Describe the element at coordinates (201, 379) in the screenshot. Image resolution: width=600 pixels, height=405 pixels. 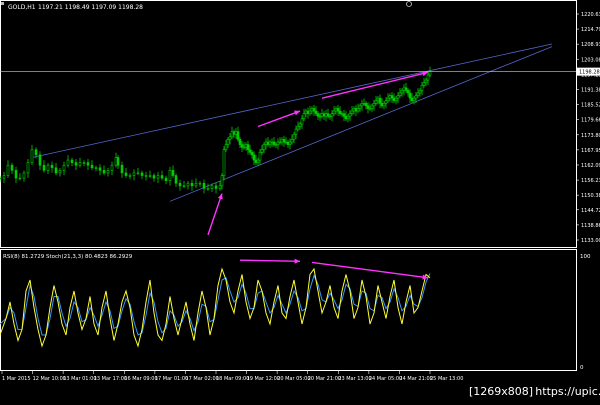
I see `time-tick-label: 17 Mar 02:00` at that location.